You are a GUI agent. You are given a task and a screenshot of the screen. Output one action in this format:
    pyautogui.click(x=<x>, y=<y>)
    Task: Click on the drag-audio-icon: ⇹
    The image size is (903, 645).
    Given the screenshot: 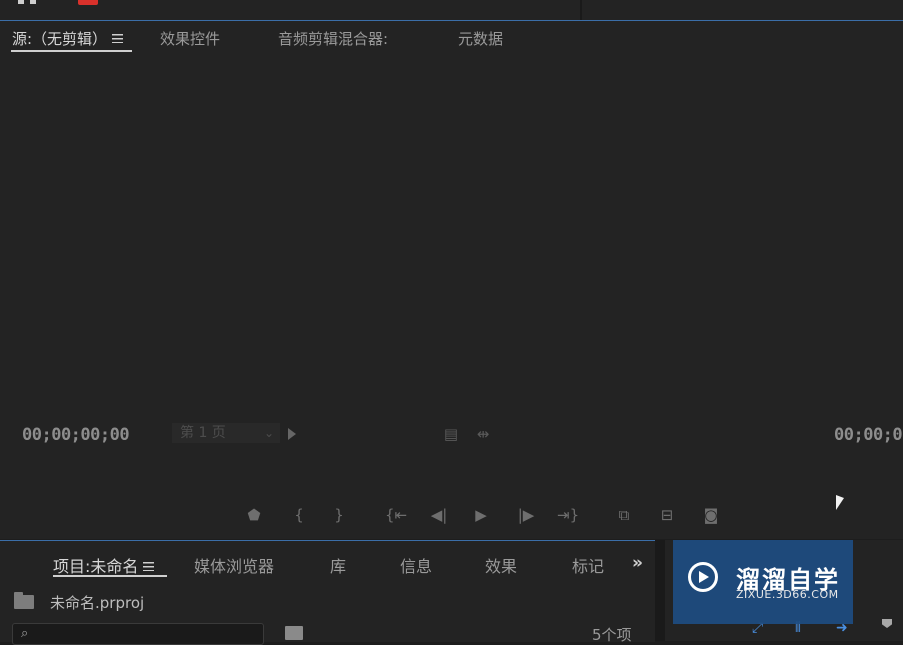 What is the action you would take?
    pyautogui.click(x=483, y=434)
    